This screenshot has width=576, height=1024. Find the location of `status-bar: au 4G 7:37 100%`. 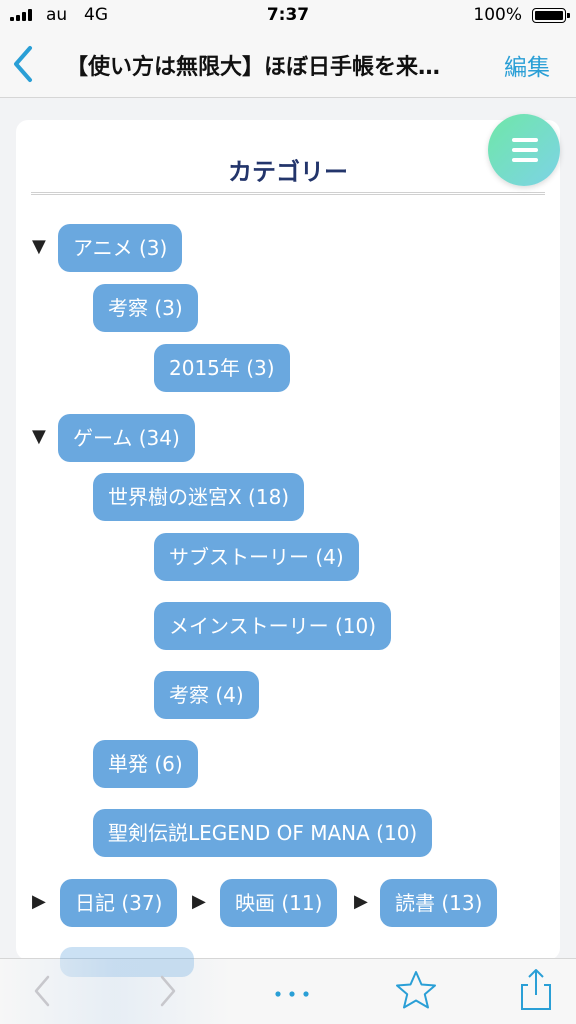

status-bar: au 4G 7:37 100% is located at coordinates (288, 15).